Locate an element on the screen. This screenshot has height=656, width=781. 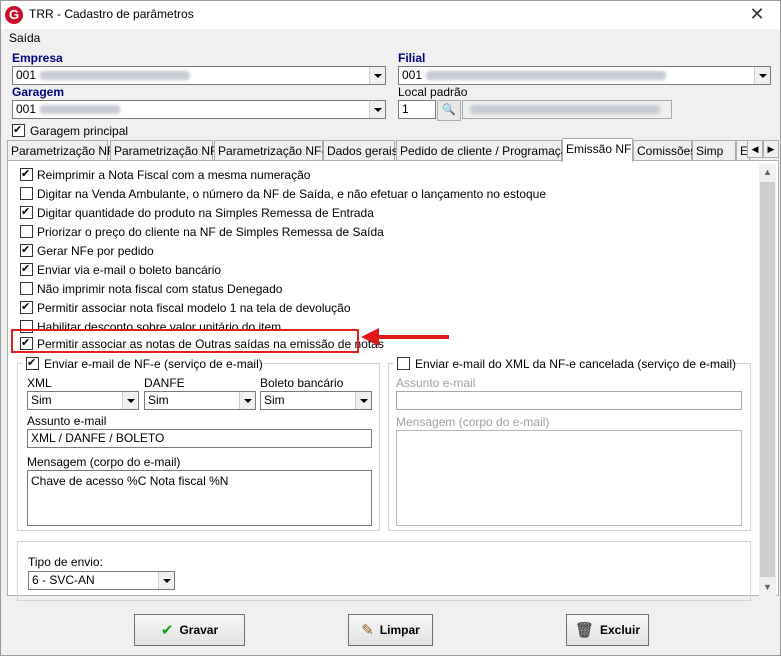
vertical-scrollbar: ▲ ▼ is located at coordinates (767, 380).